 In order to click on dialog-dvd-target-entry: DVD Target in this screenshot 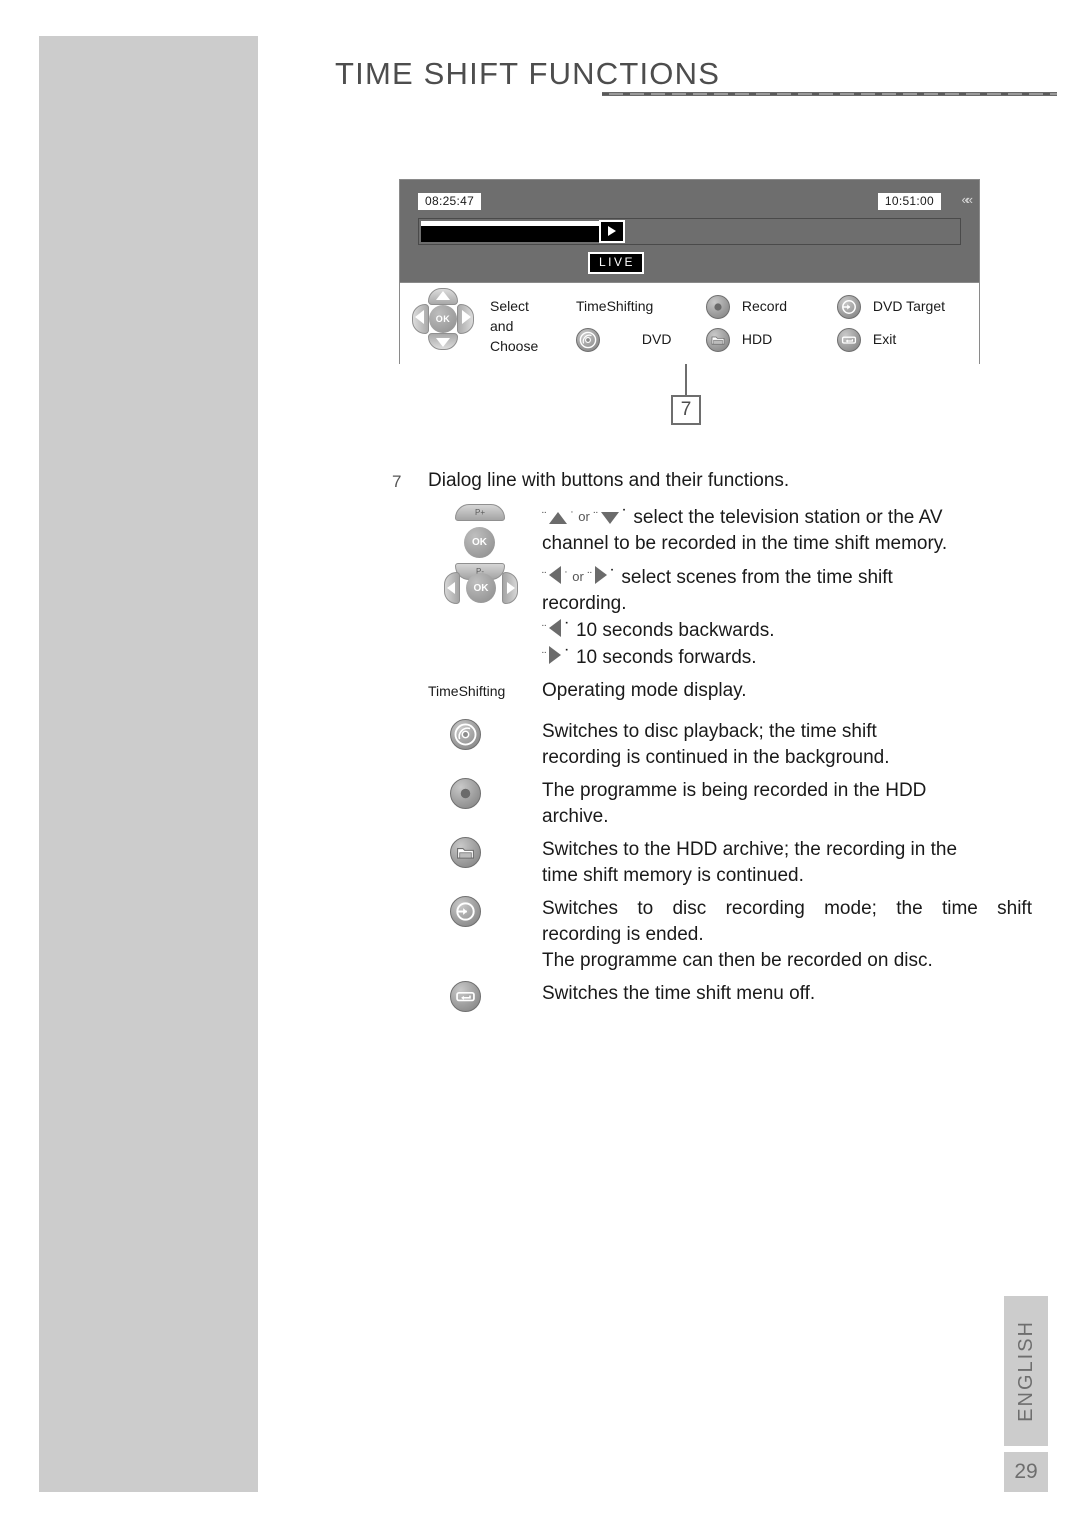, I will do `click(891, 307)`.